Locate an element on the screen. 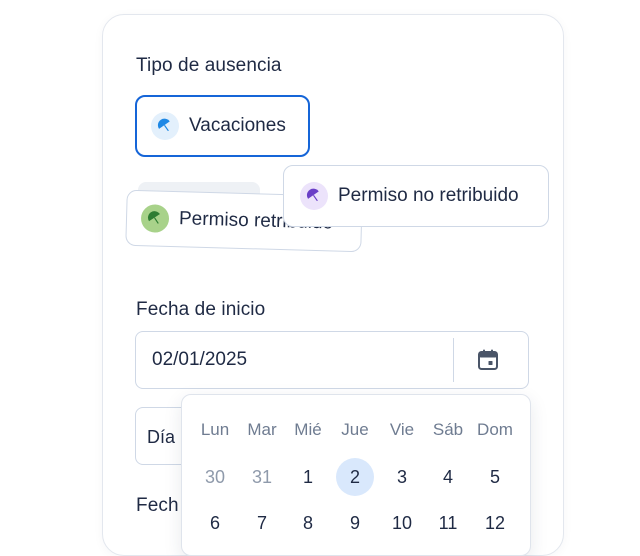 The width and height of the screenshot is (640, 556). start-date-label: Fecha de inicio is located at coordinates (201, 309).